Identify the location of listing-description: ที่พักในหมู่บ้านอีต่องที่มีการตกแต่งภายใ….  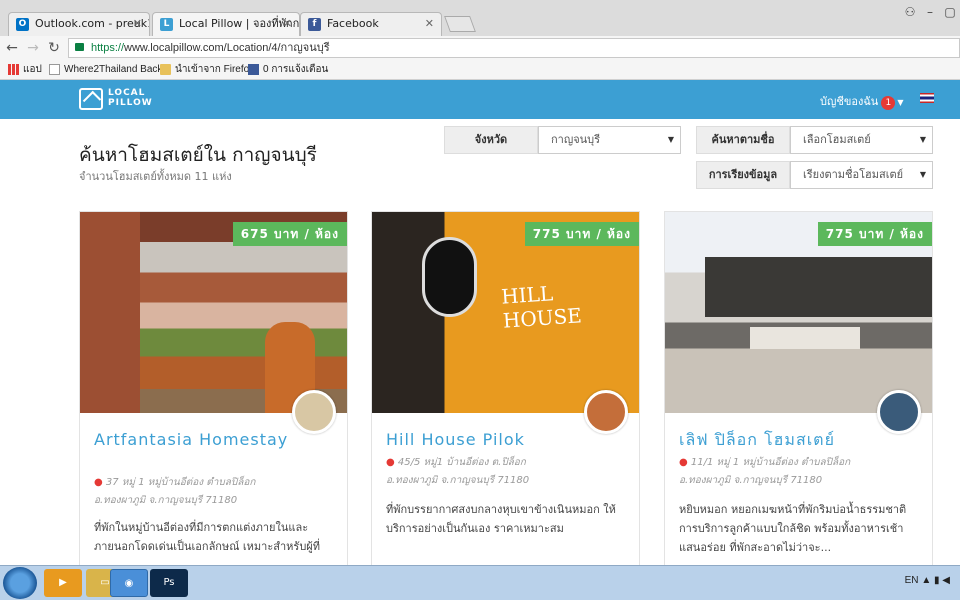
(207, 537).